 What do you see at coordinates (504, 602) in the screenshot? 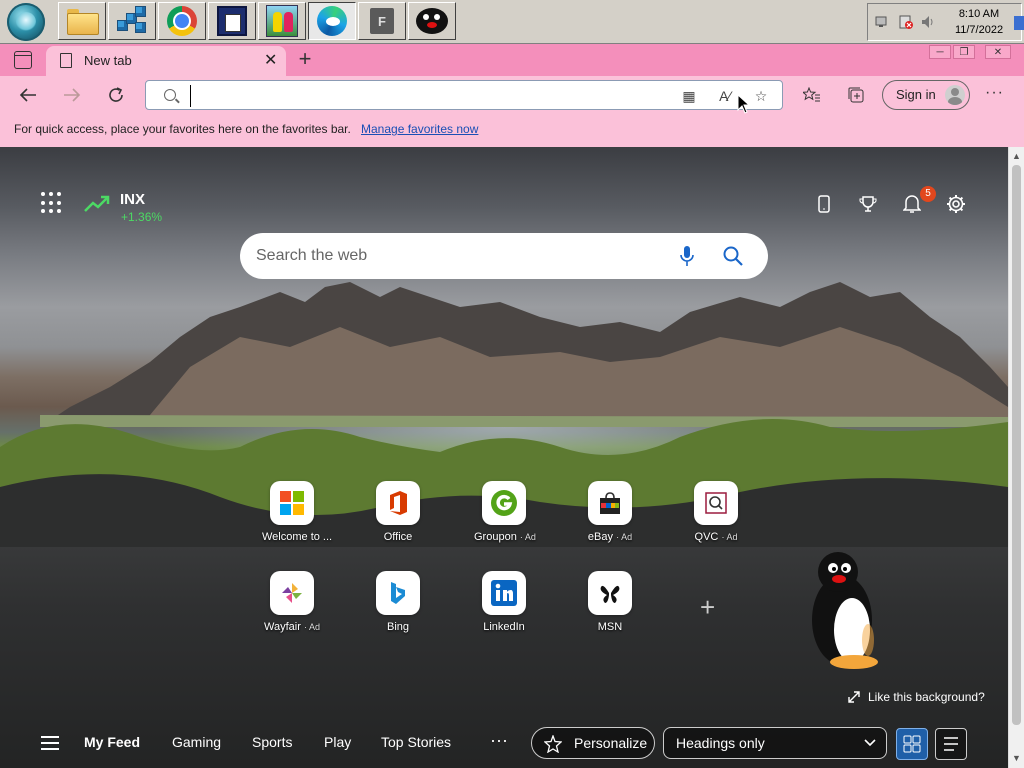
I see `tile-linkedin: LinkedIn` at bounding box center [504, 602].